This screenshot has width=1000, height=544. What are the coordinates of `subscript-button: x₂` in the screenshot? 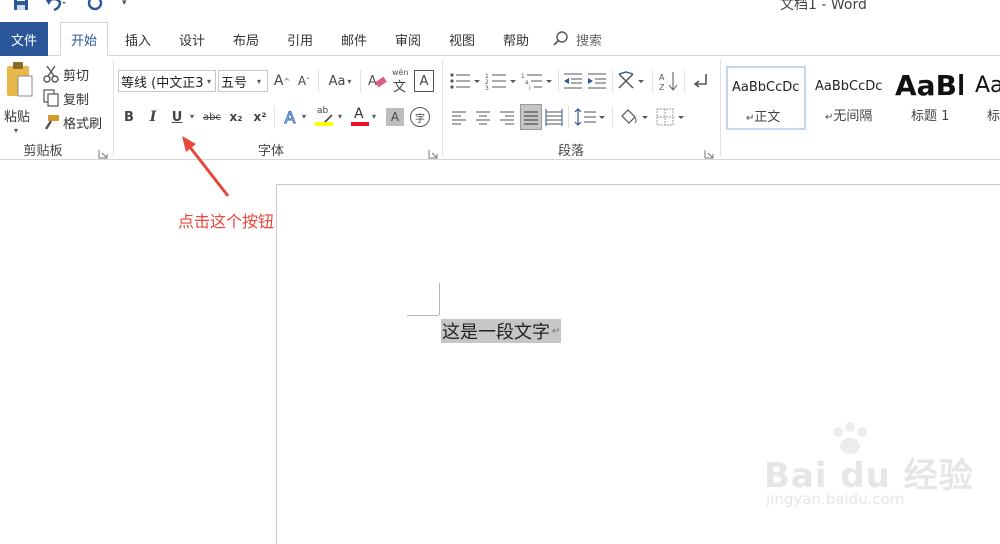 It's located at (236, 117).